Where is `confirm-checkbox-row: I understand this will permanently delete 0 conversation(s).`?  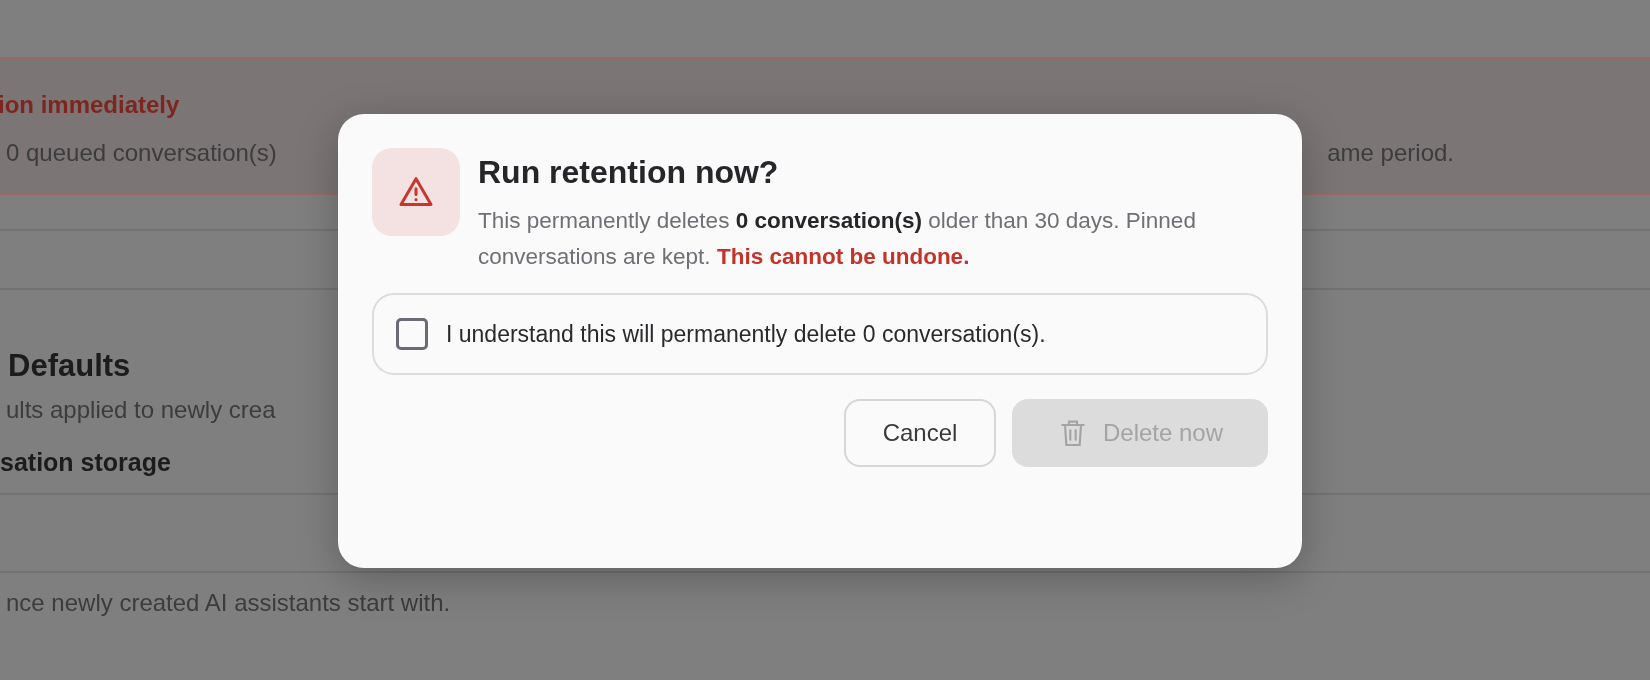 confirm-checkbox-row: I understand this will permanently delete 0 conversation(s). is located at coordinates (820, 334).